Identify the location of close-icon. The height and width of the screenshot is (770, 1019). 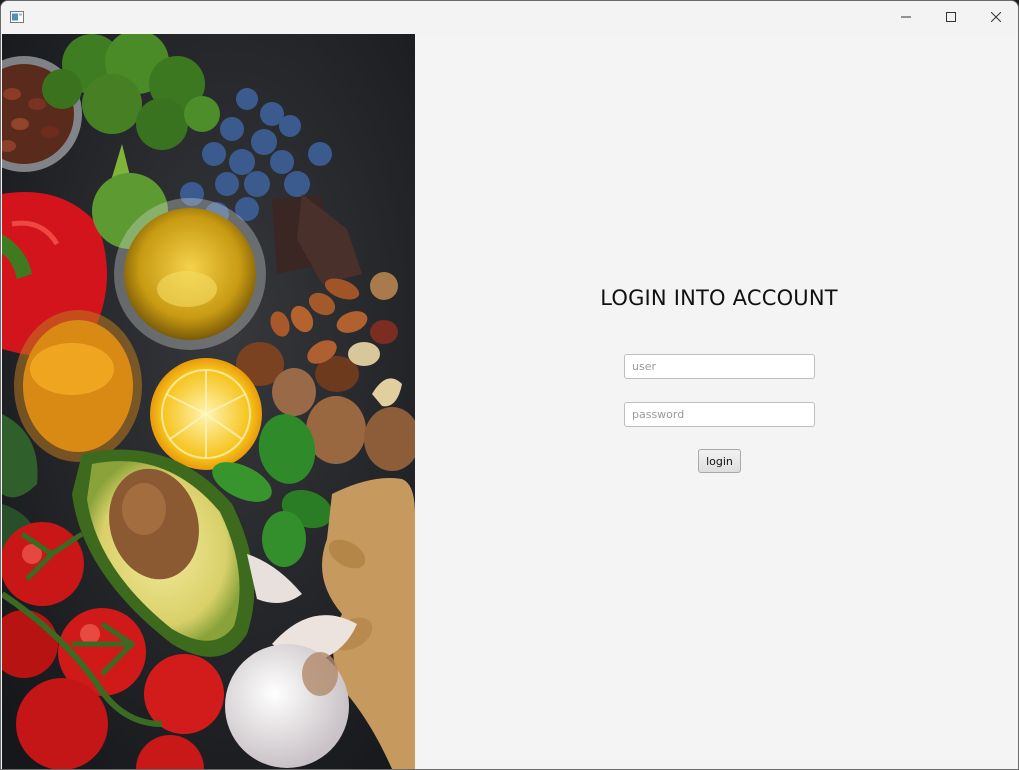
(996, 17).